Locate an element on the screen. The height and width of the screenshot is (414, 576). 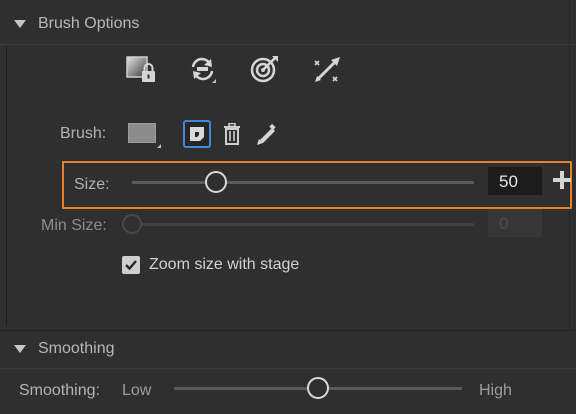
min-size-label: Min Size: is located at coordinates (74, 225).